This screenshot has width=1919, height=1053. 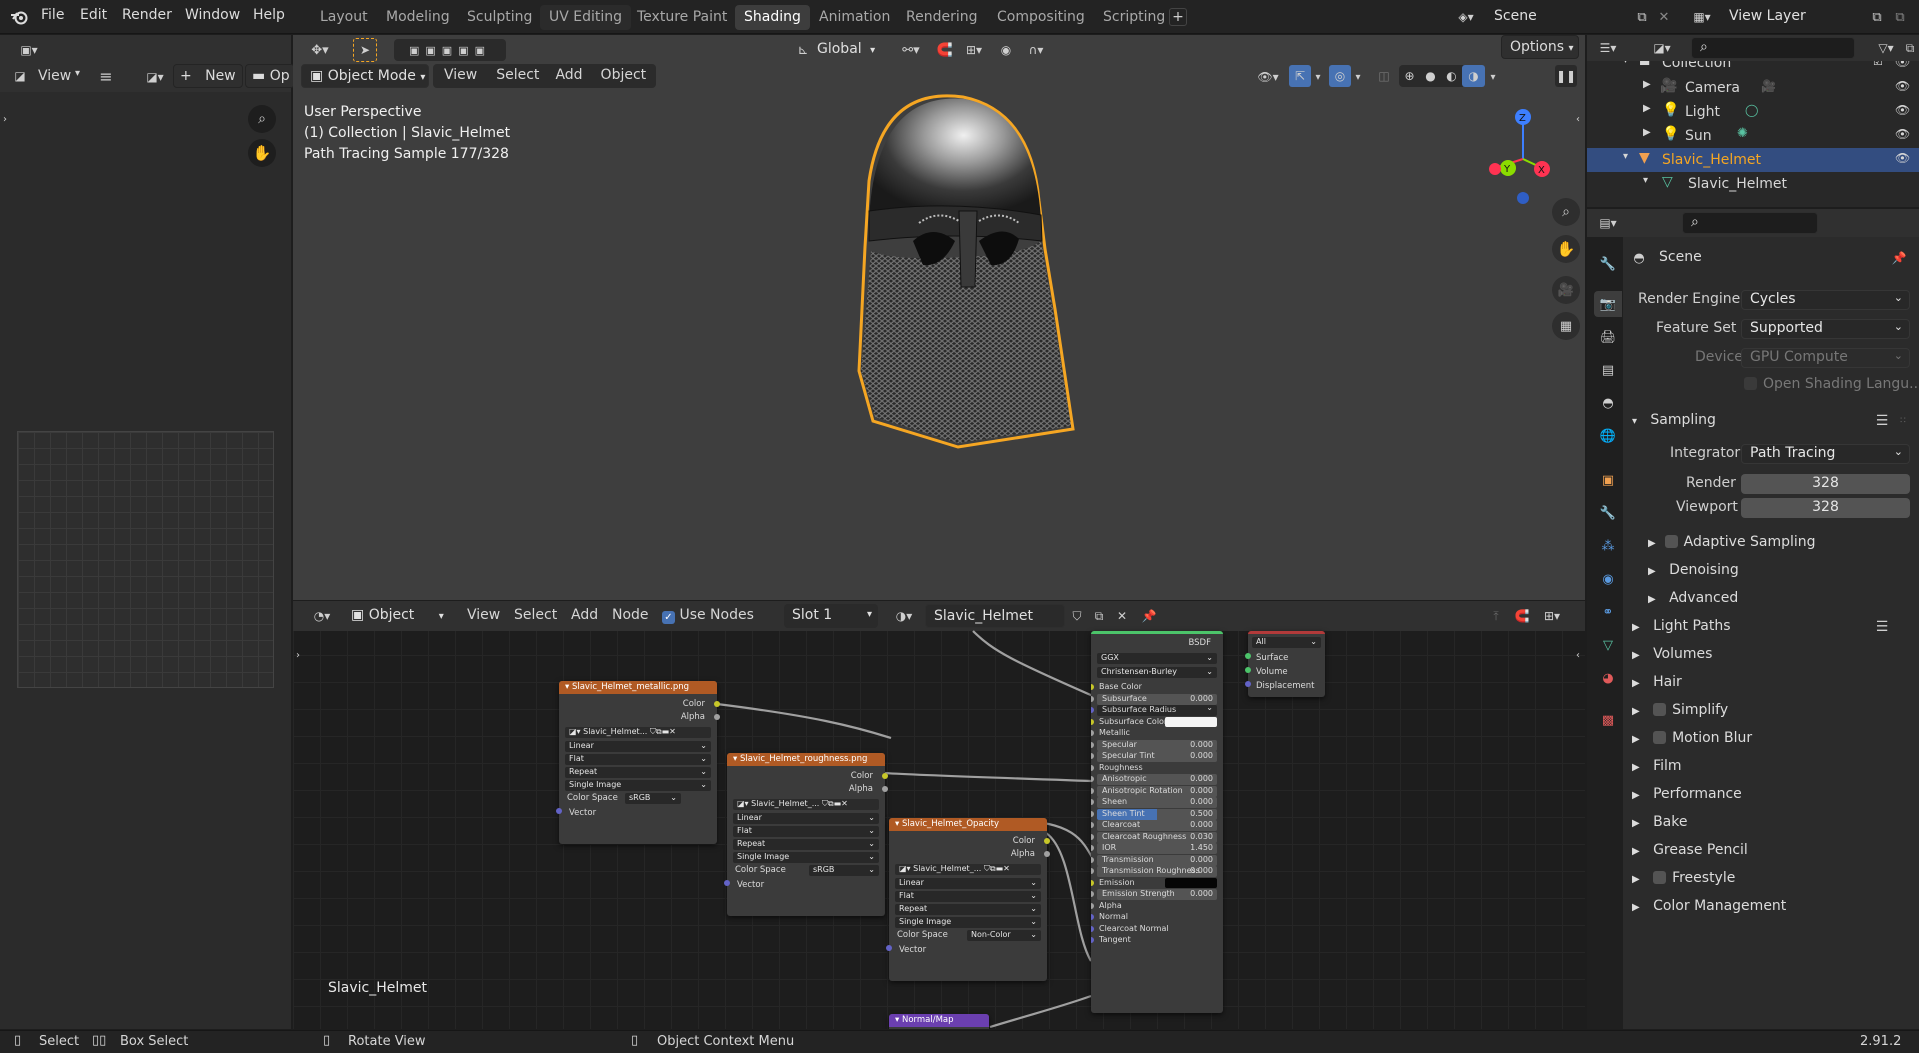 What do you see at coordinates (1041, 17) in the screenshot?
I see `tab-compositing: Compositing` at bounding box center [1041, 17].